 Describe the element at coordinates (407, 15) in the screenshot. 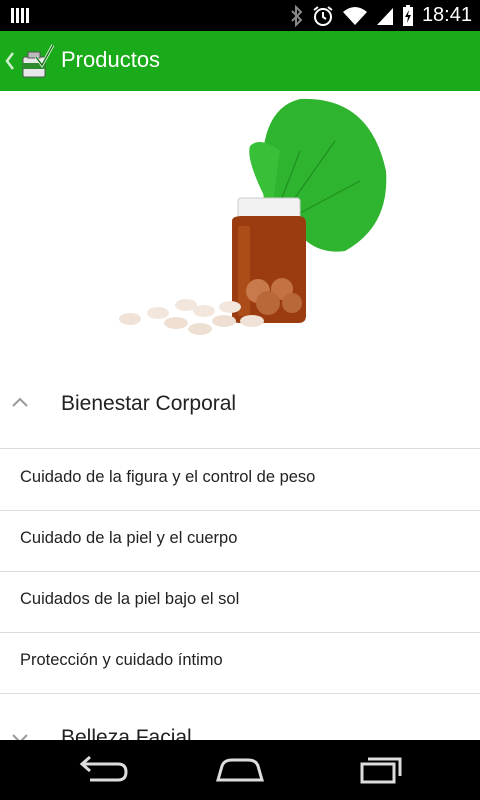

I see `battery-icon` at that location.